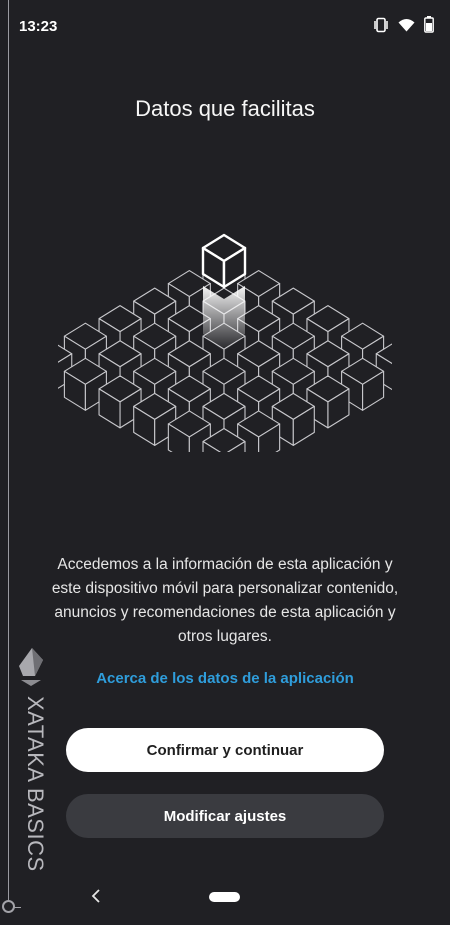  What do you see at coordinates (8, 452) in the screenshot?
I see `decorative-rail` at bounding box center [8, 452].